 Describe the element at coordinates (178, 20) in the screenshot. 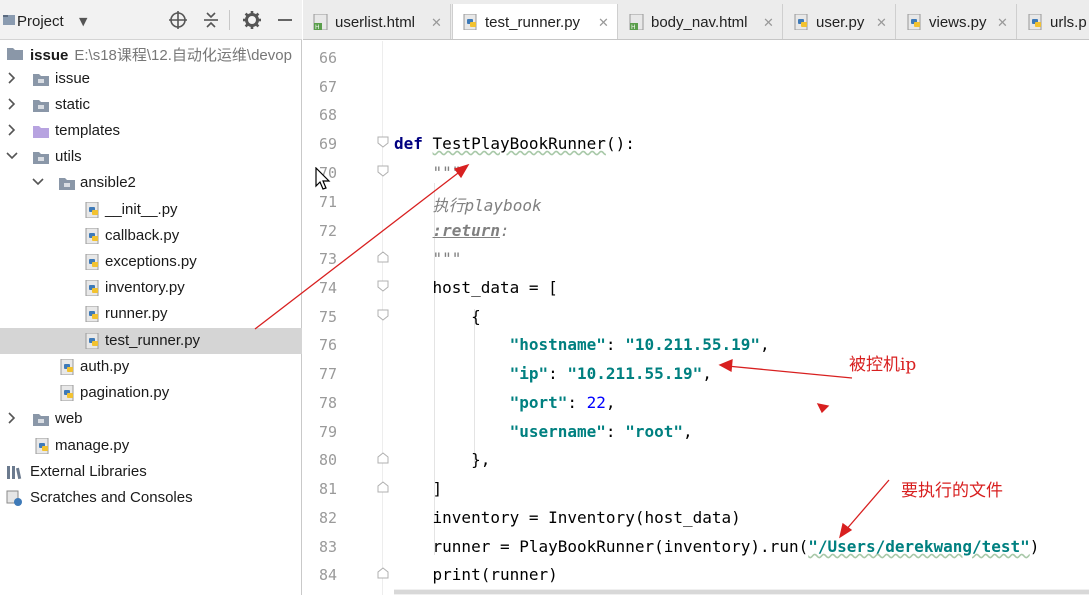

I see `locate-target-icon` at that location.